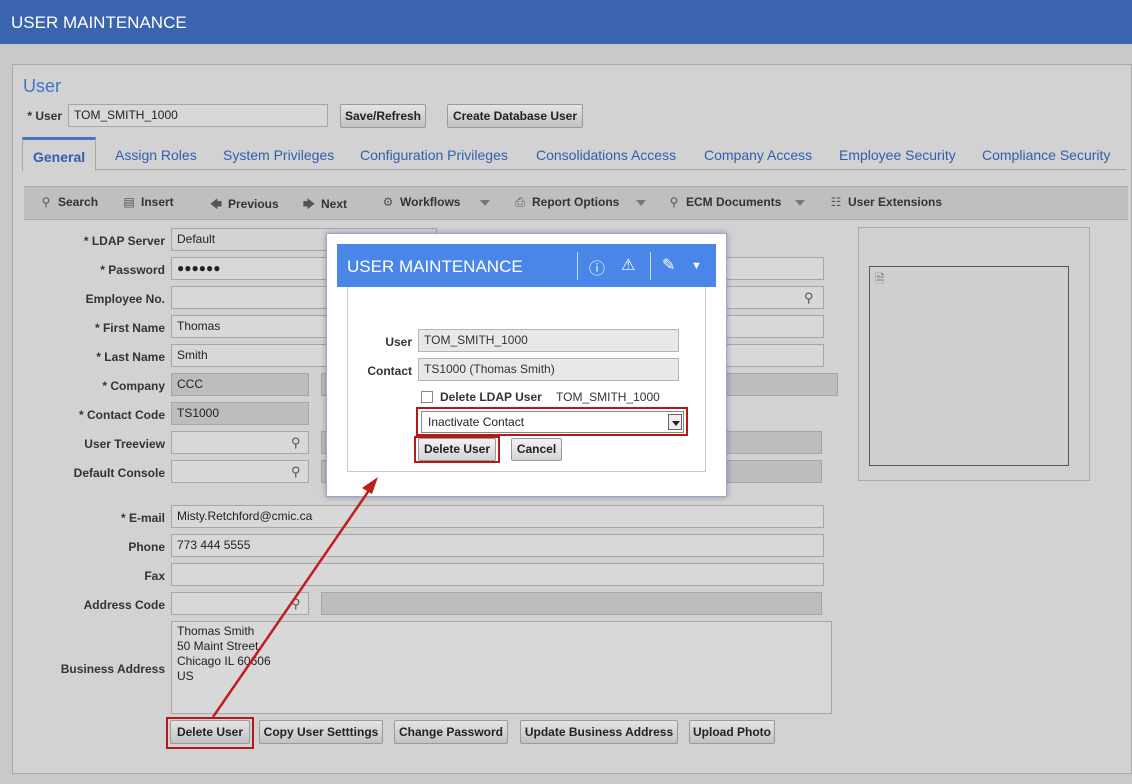 The width and height of the screenshot is (1132, 784). What do you see at coordinates (497, 574) in the screenshot?
I see `fax-field` at bounding box center [497, 574].